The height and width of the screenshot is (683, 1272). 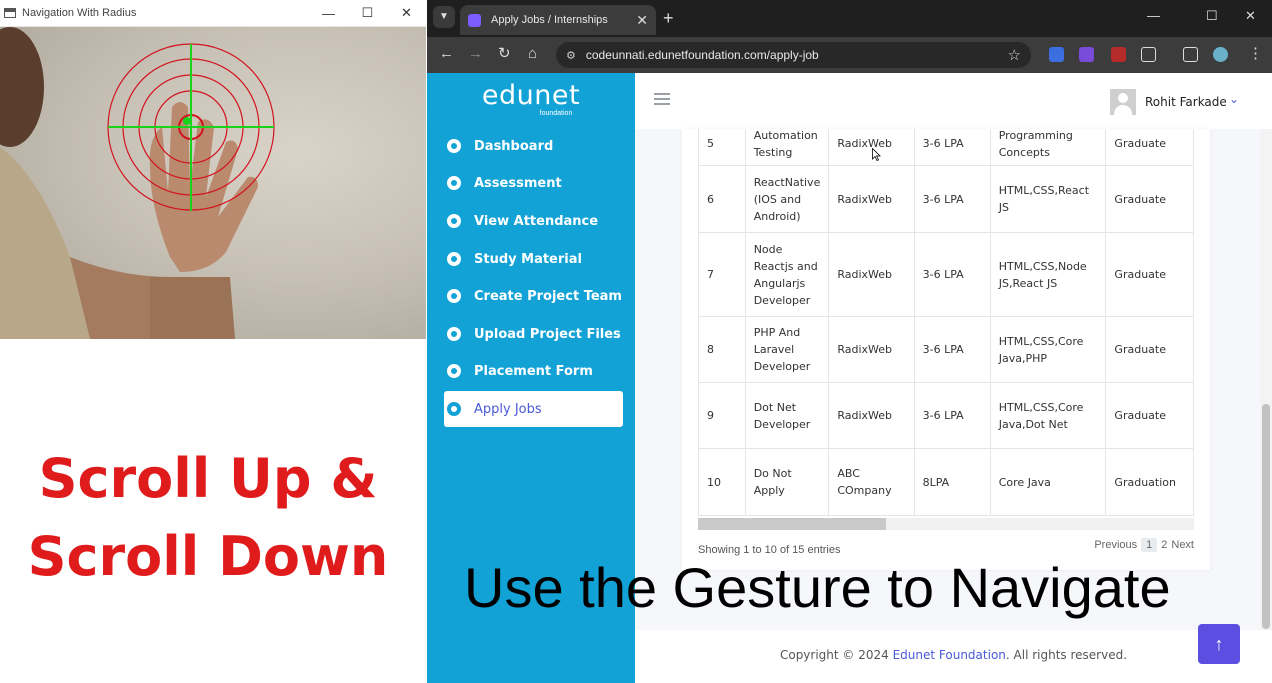 I want to click on sidebar-item-label: Placement Form, so click(x=533, y=371).